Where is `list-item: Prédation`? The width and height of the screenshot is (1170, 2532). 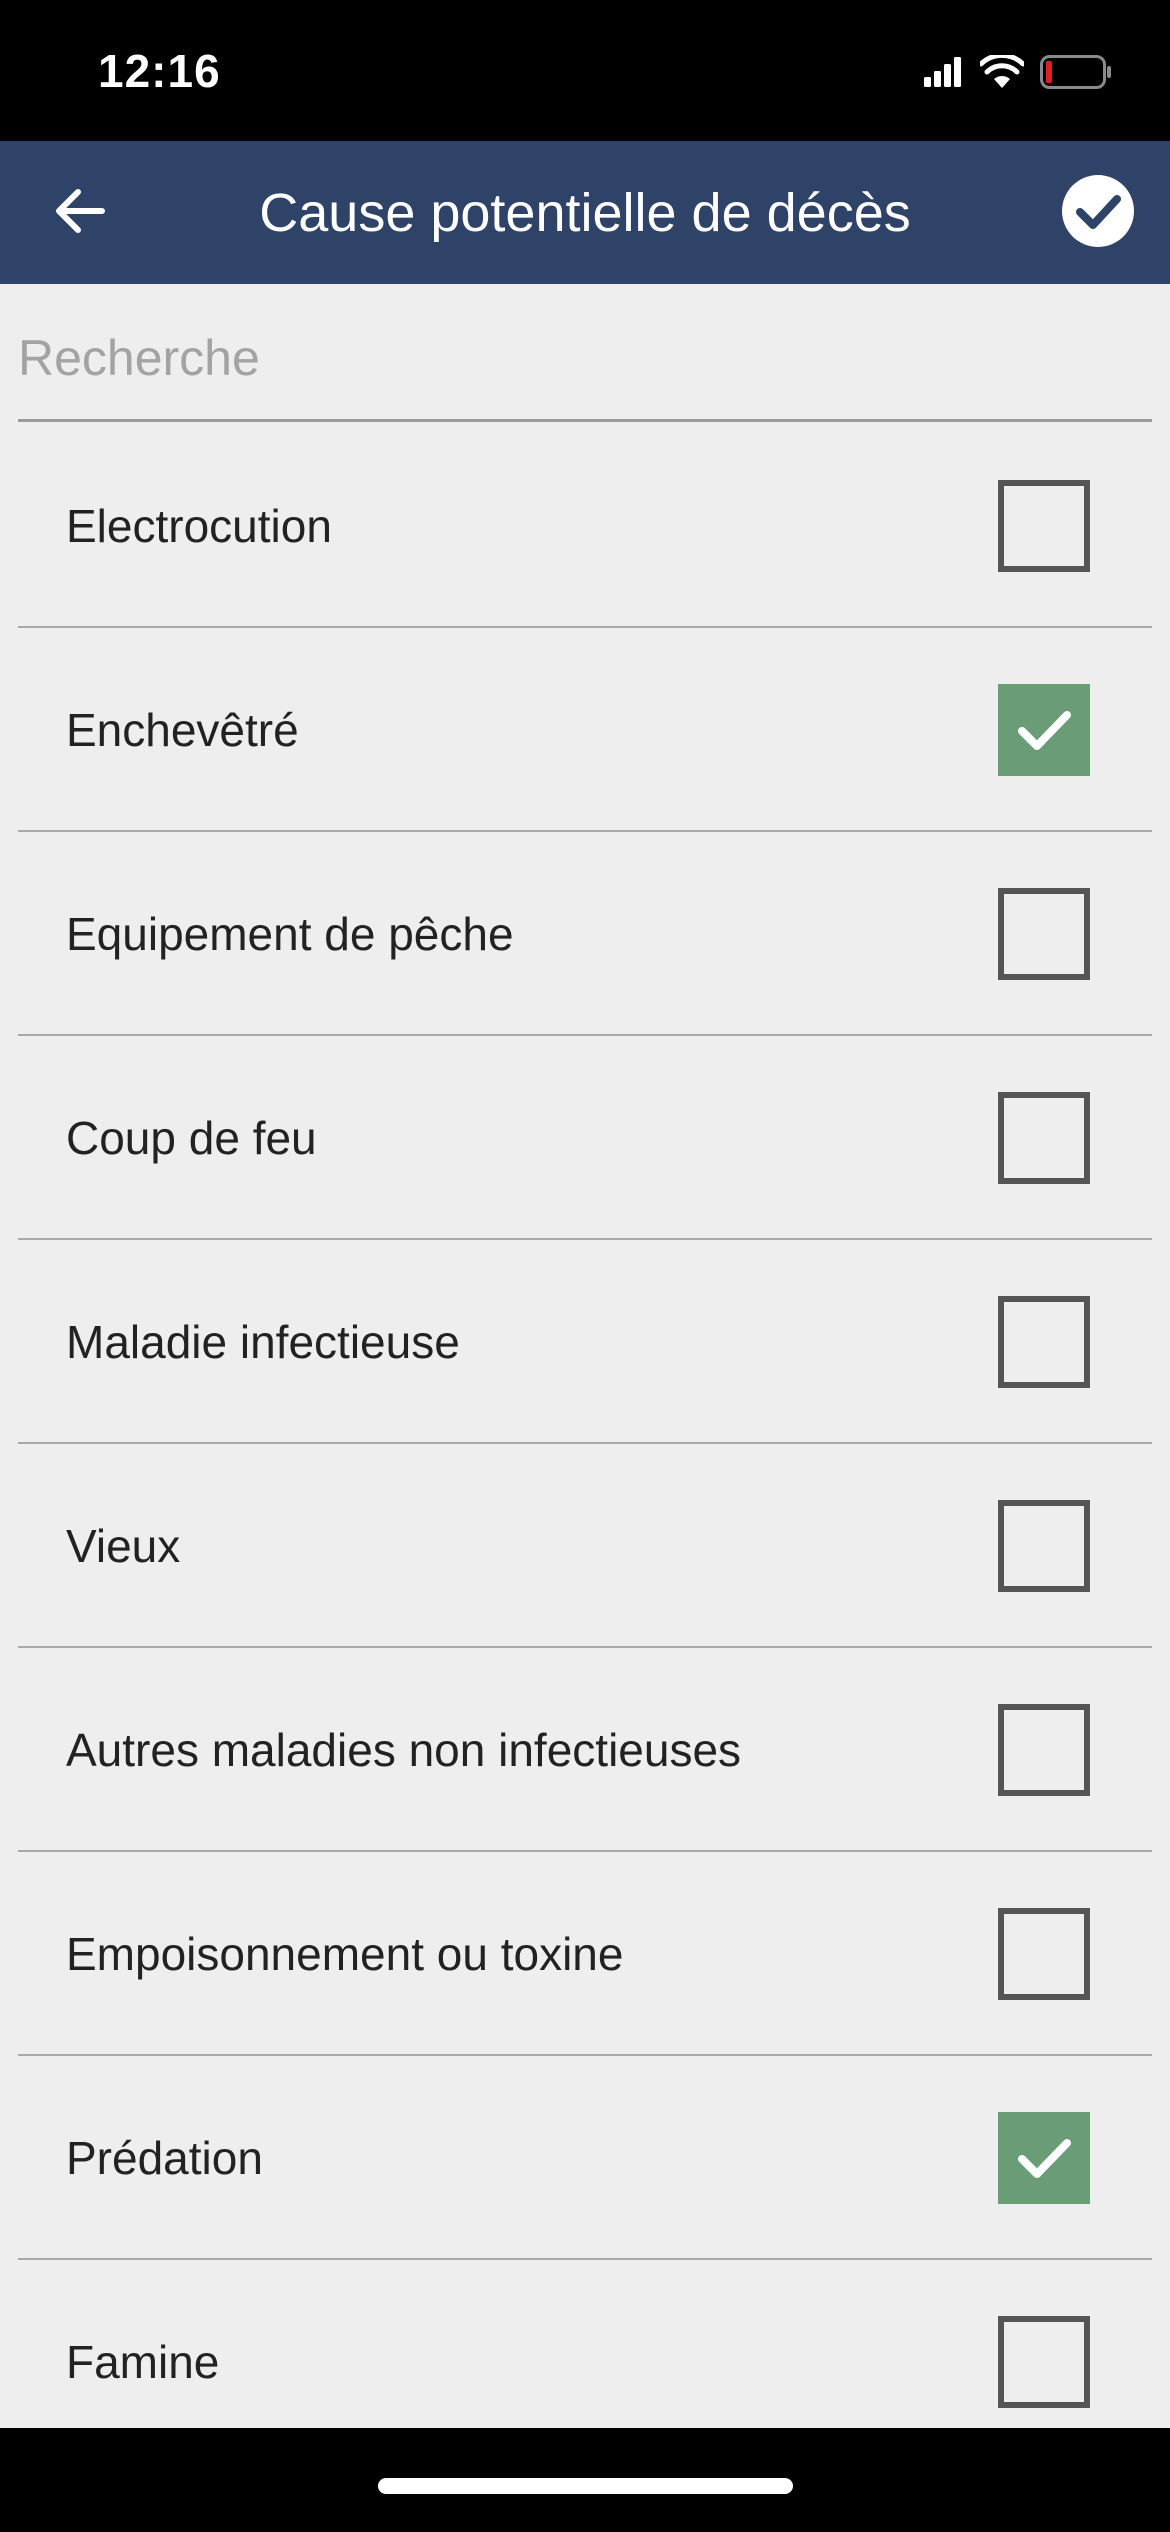
list-item: Prédation is located at coordinates (585, 2158).